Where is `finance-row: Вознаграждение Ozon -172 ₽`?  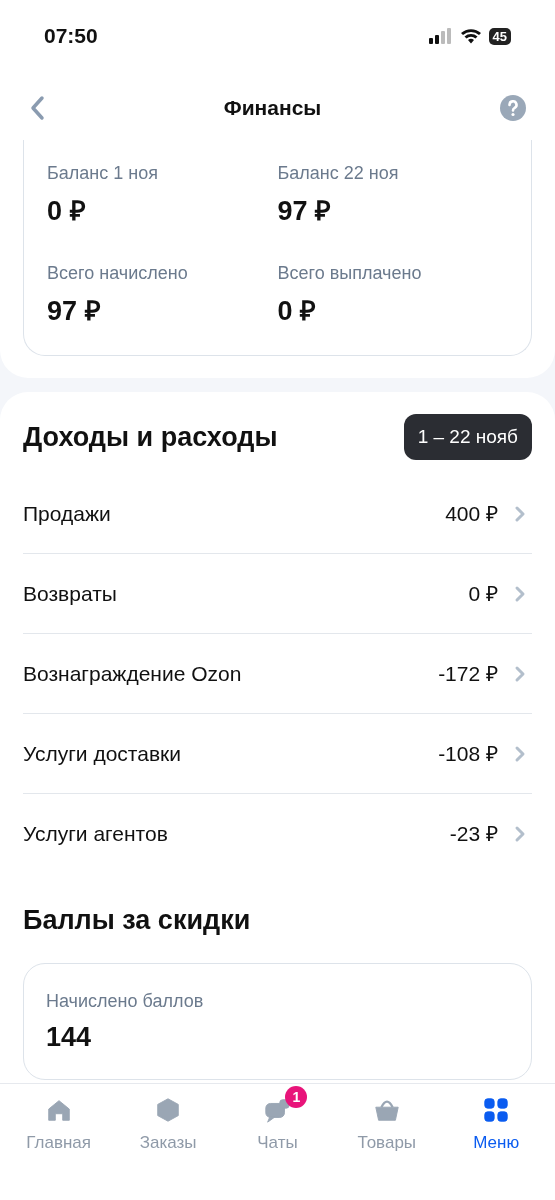 finance-row: Вознаграждение Ozon -172 ₽ is located at coordinates (277, 674).